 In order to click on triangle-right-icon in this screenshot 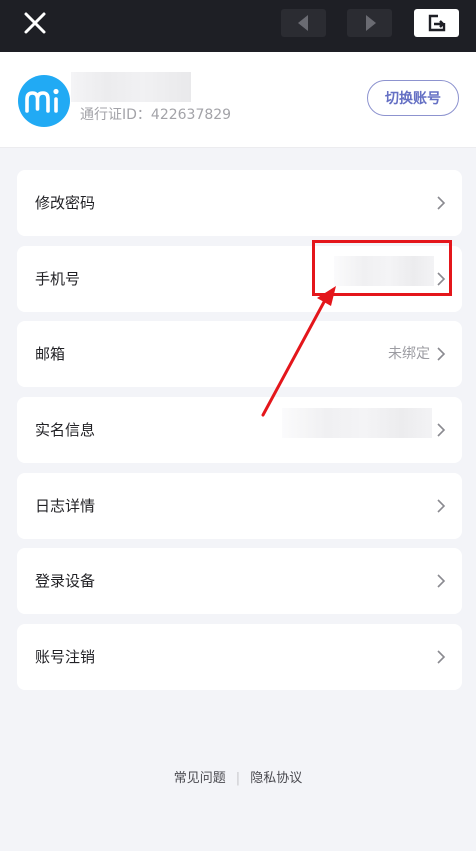, I will do `click(370, 23)`.